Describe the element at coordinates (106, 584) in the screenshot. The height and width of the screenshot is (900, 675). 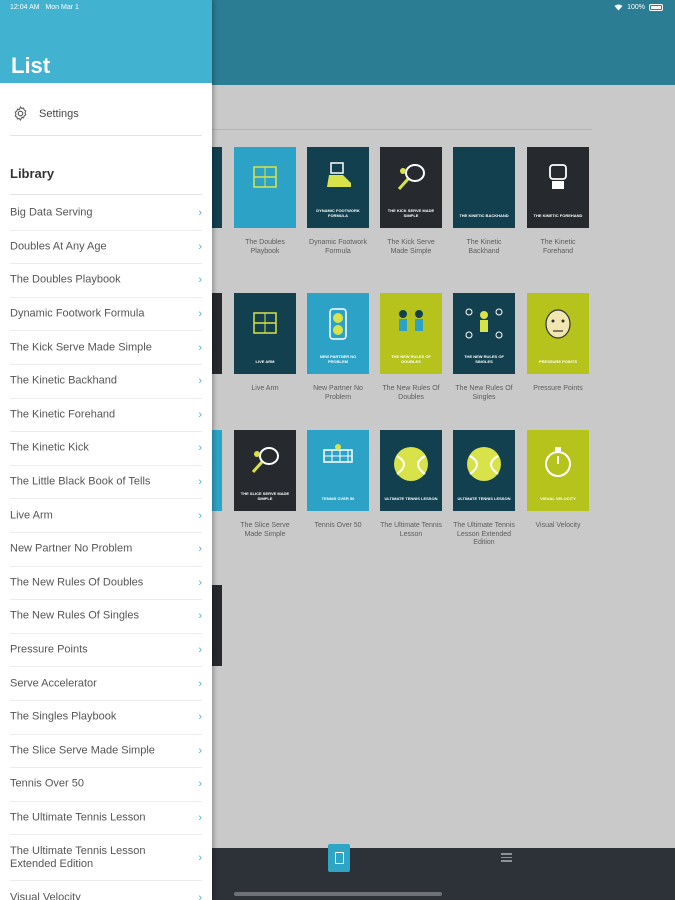
I see `library-list-item: The New Rules Of Doubles ›` at that location.